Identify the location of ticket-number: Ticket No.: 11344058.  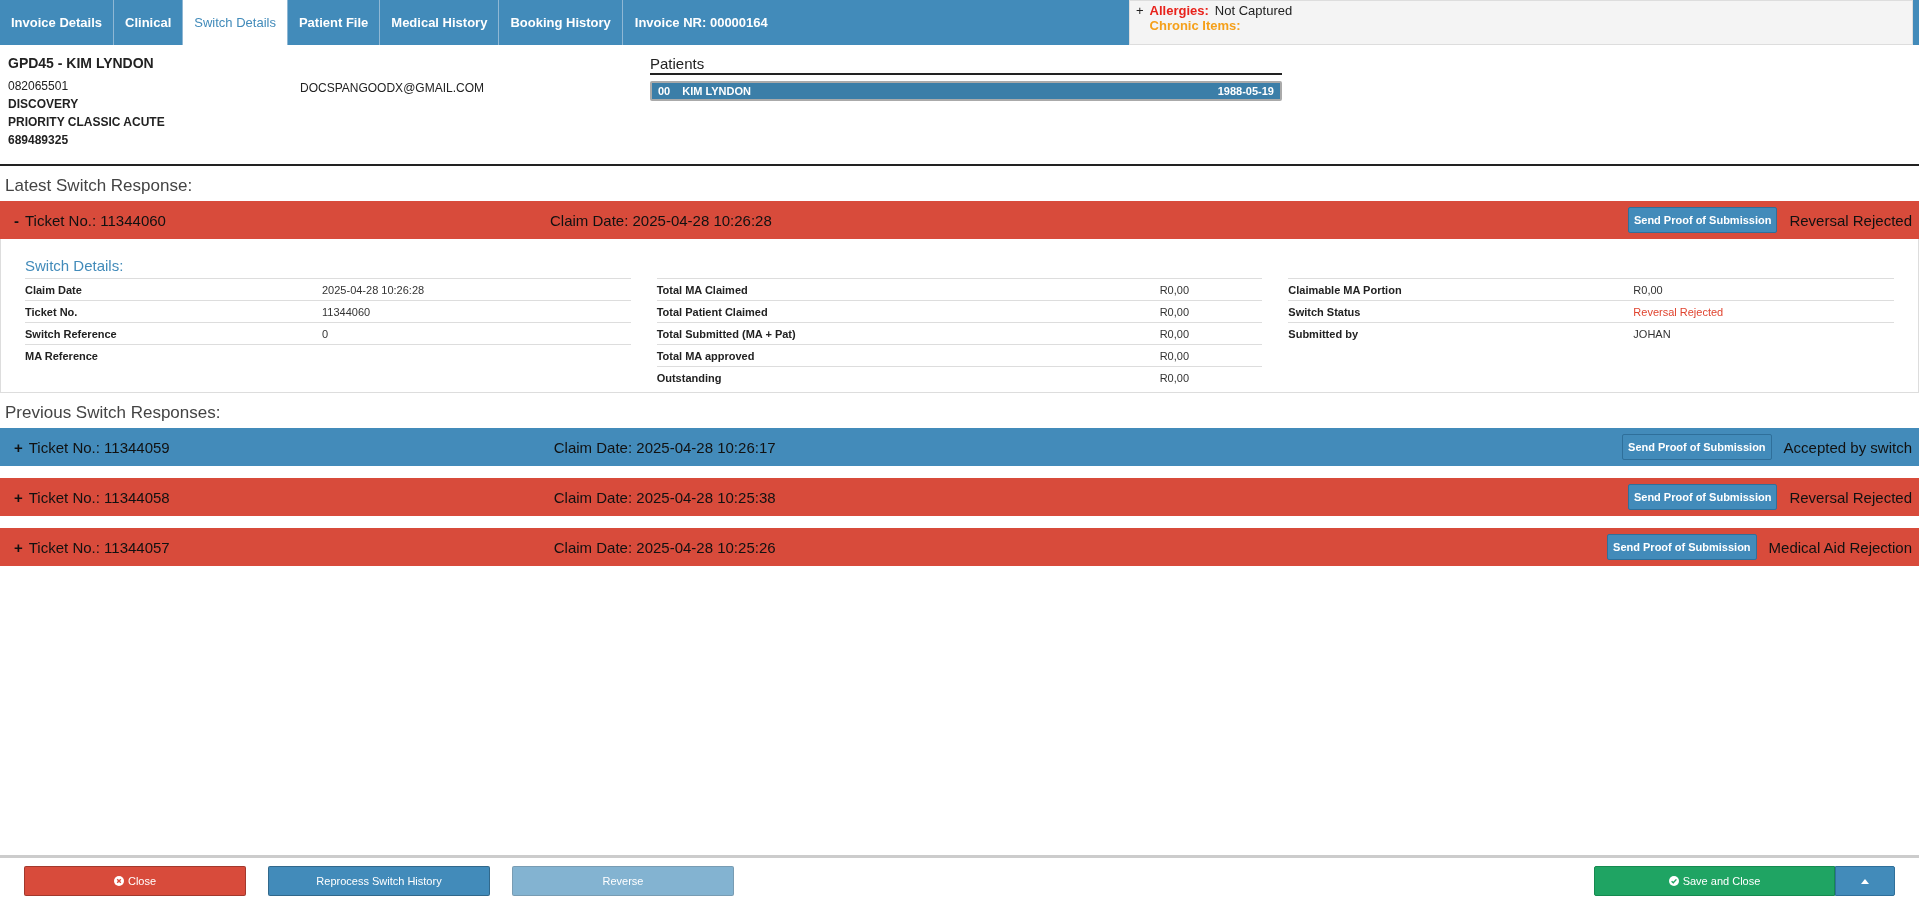
(99, 497).